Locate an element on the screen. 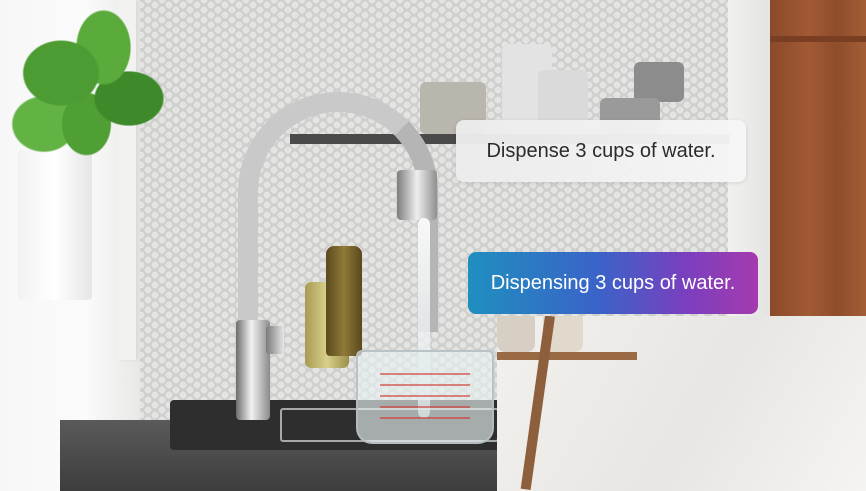 The width and height of the screenshot is (866, 491). user-request-bubble: Dispense 3 cups of water. is located at coordinates (601, 151).